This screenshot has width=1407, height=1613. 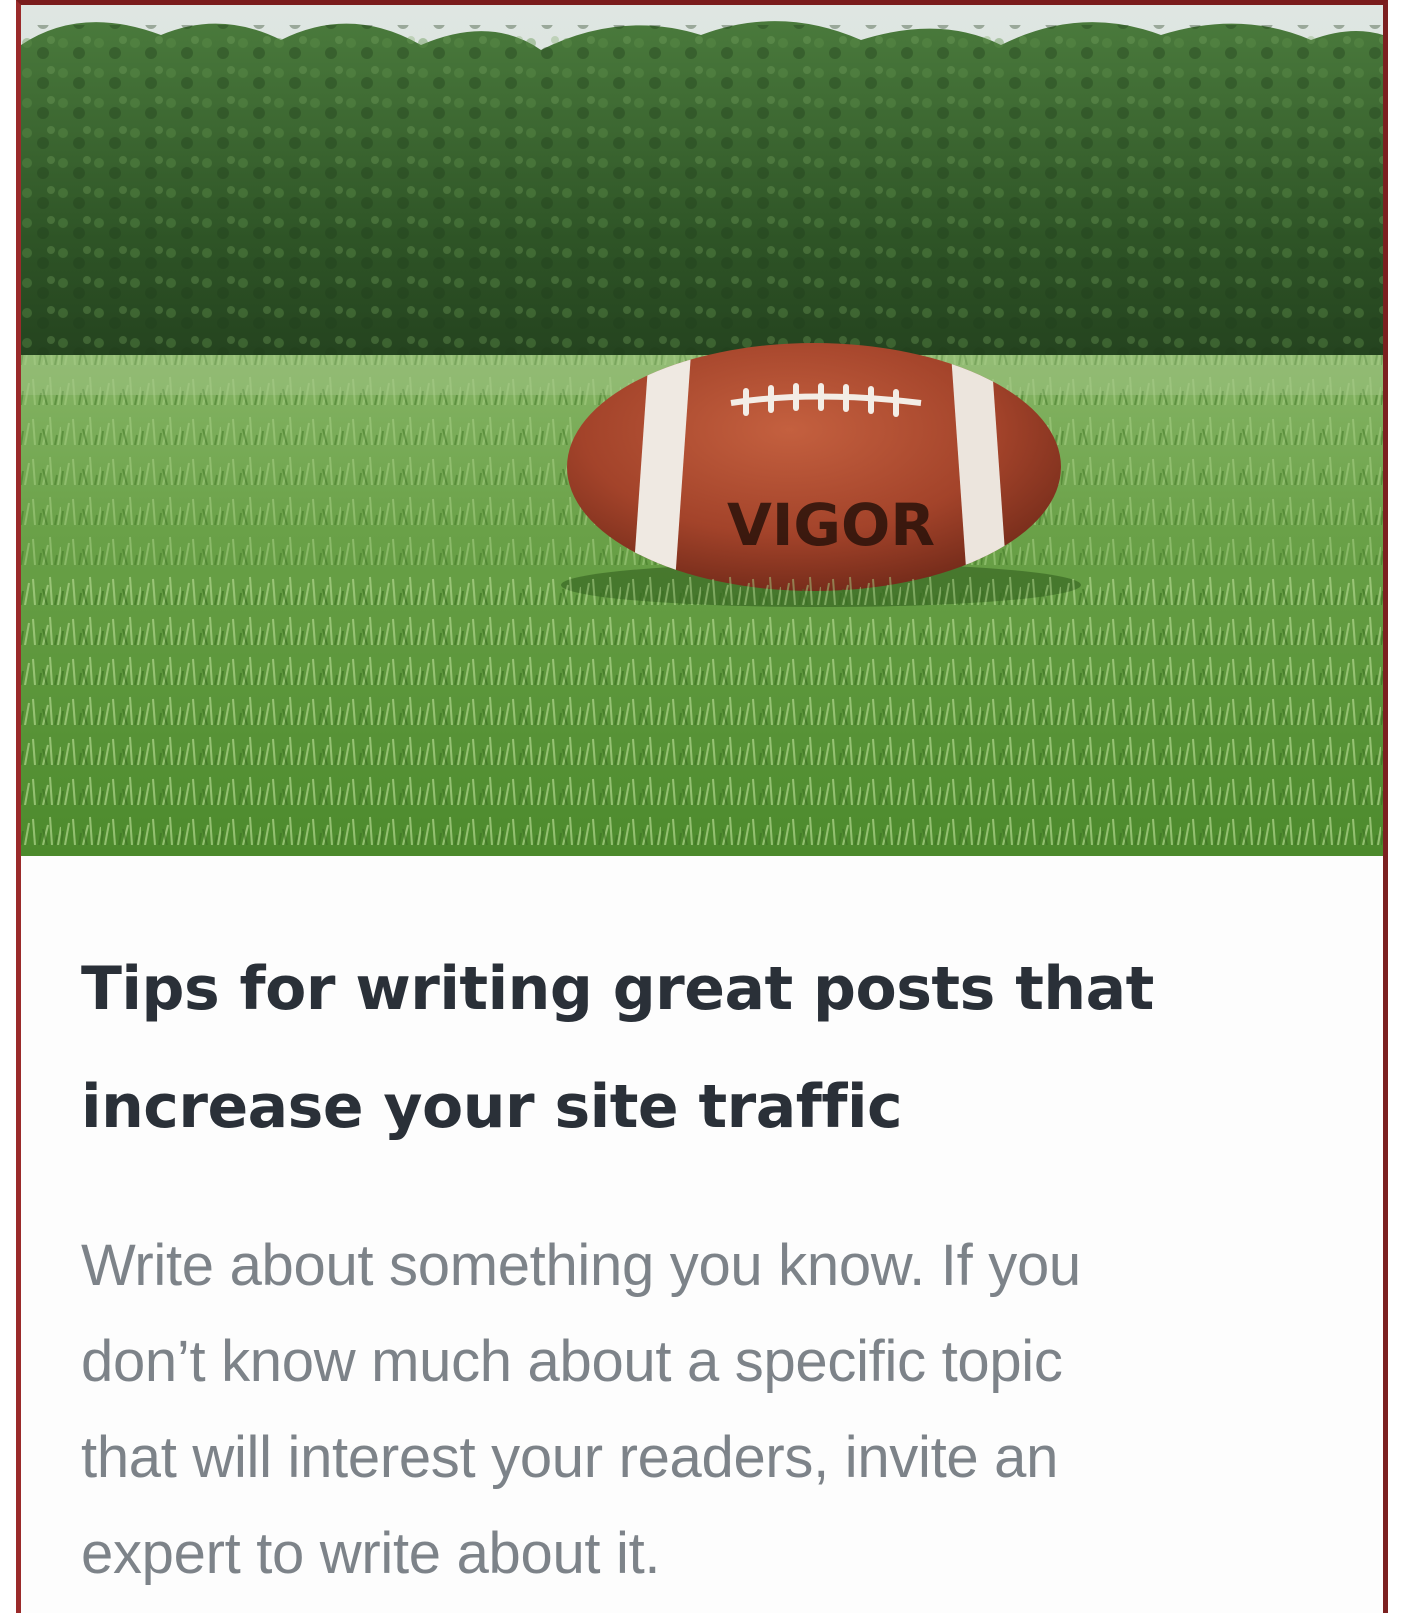 What do you see at coordinates (696, 1107) in the screenshot?
I see `post-title-line: increase your site traffic` at bounding box center [696, 1107].